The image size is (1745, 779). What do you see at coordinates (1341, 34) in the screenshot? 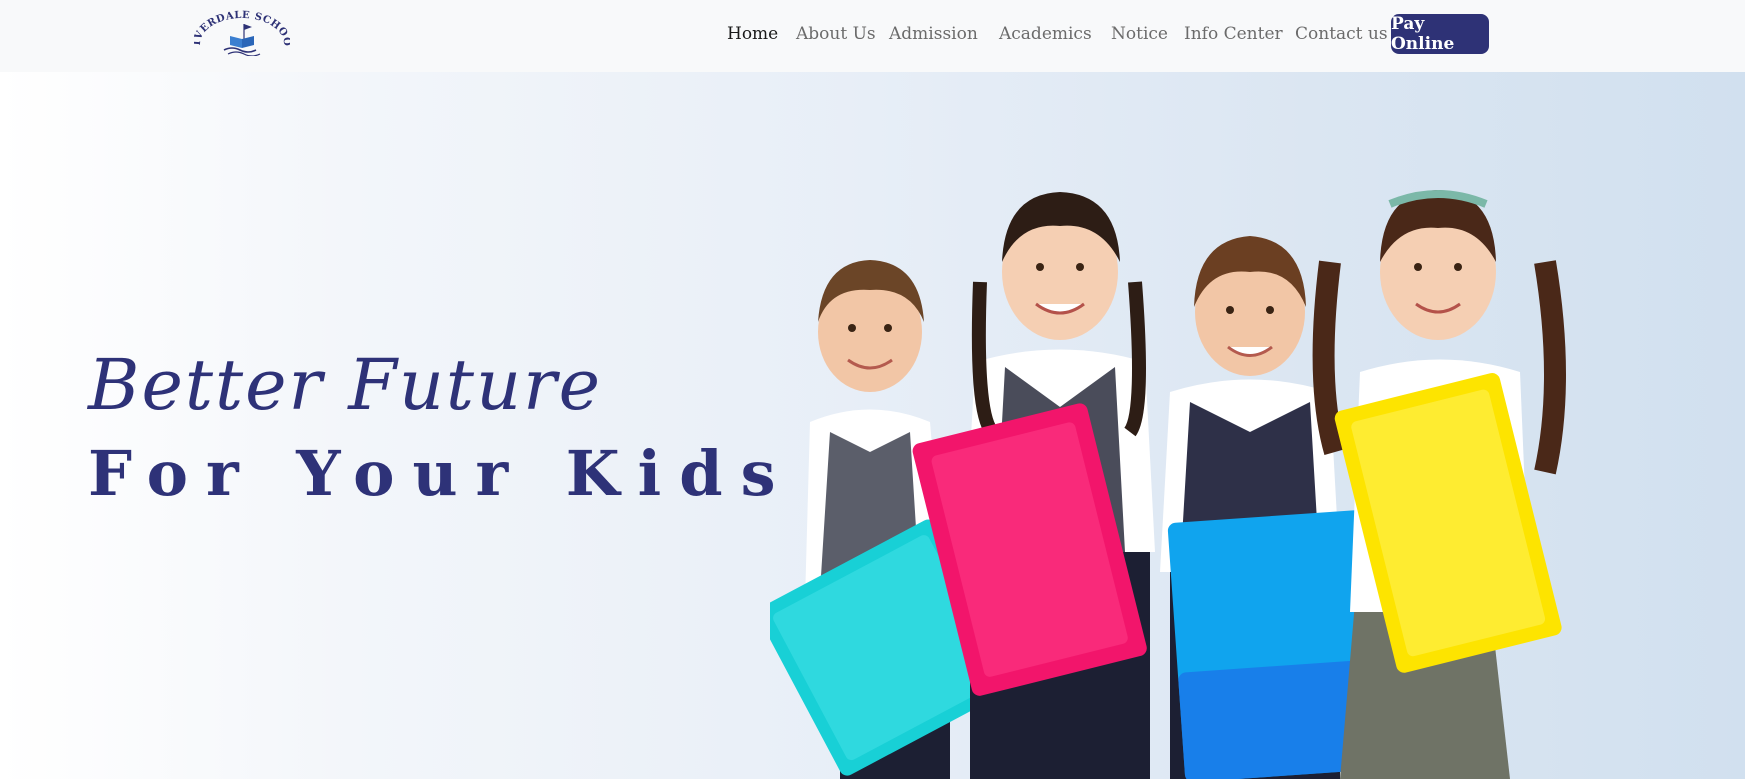
I see `nav-contact-us: Contact us` at bounding box center [1341, 34].